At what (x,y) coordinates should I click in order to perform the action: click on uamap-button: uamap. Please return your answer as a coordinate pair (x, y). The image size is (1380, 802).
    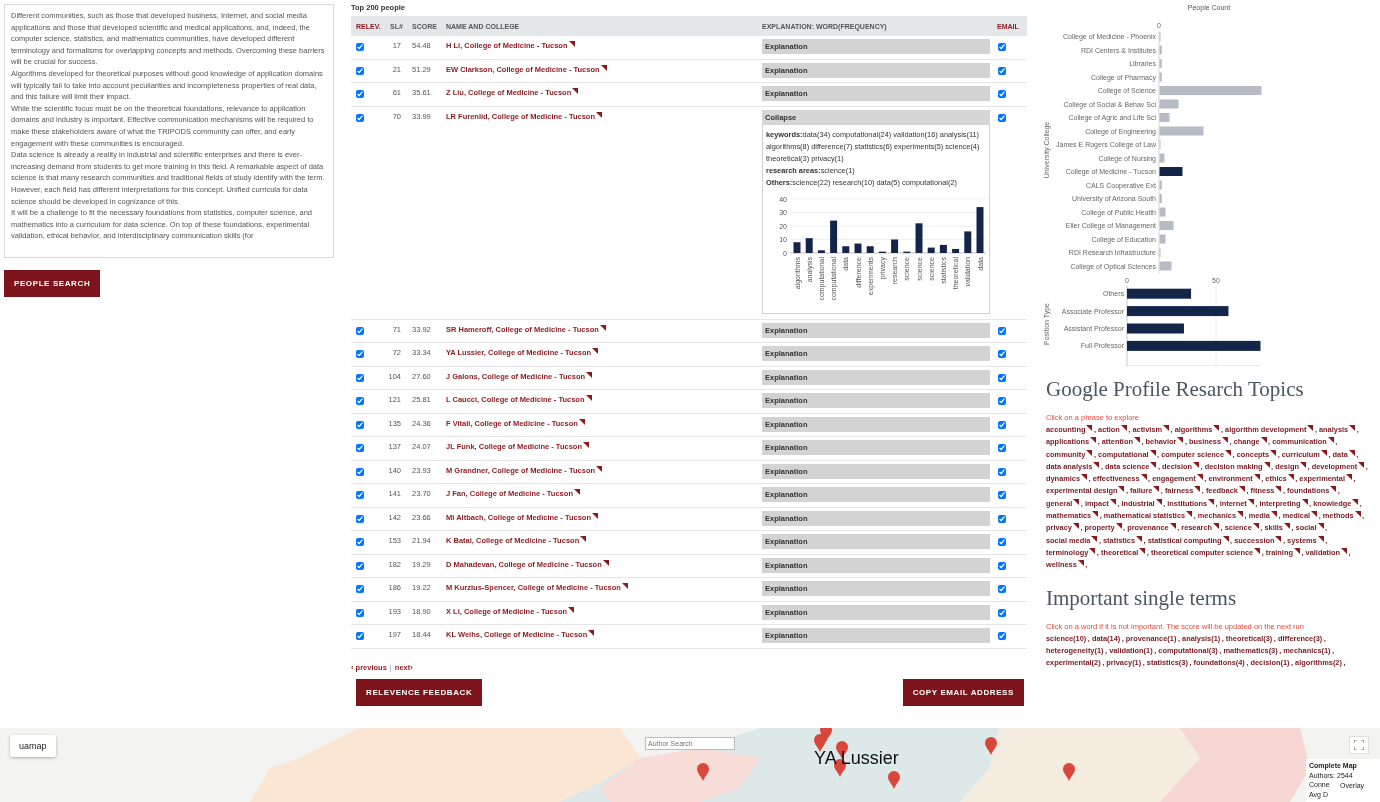
    Looking at the image, I should click on (33, 746).